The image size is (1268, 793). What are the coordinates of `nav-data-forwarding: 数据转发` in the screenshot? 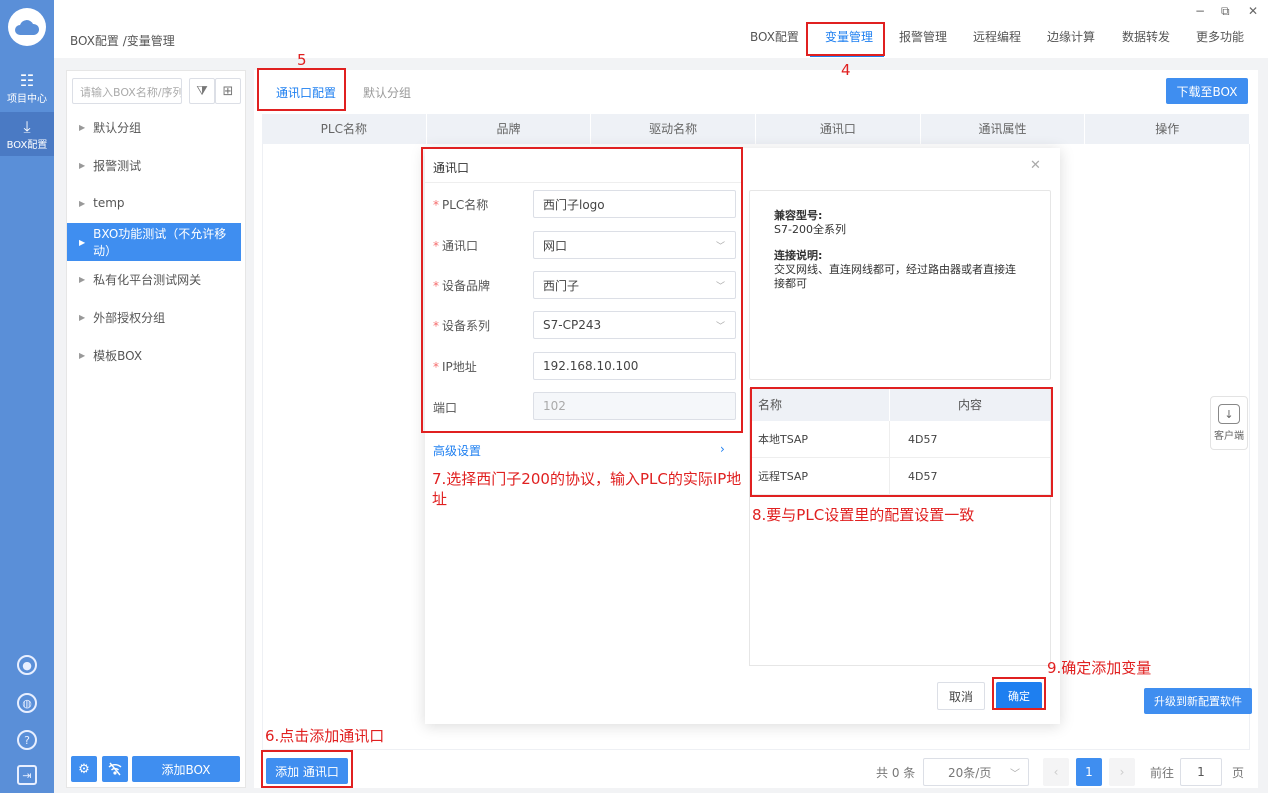 It's located at (1146, 36).